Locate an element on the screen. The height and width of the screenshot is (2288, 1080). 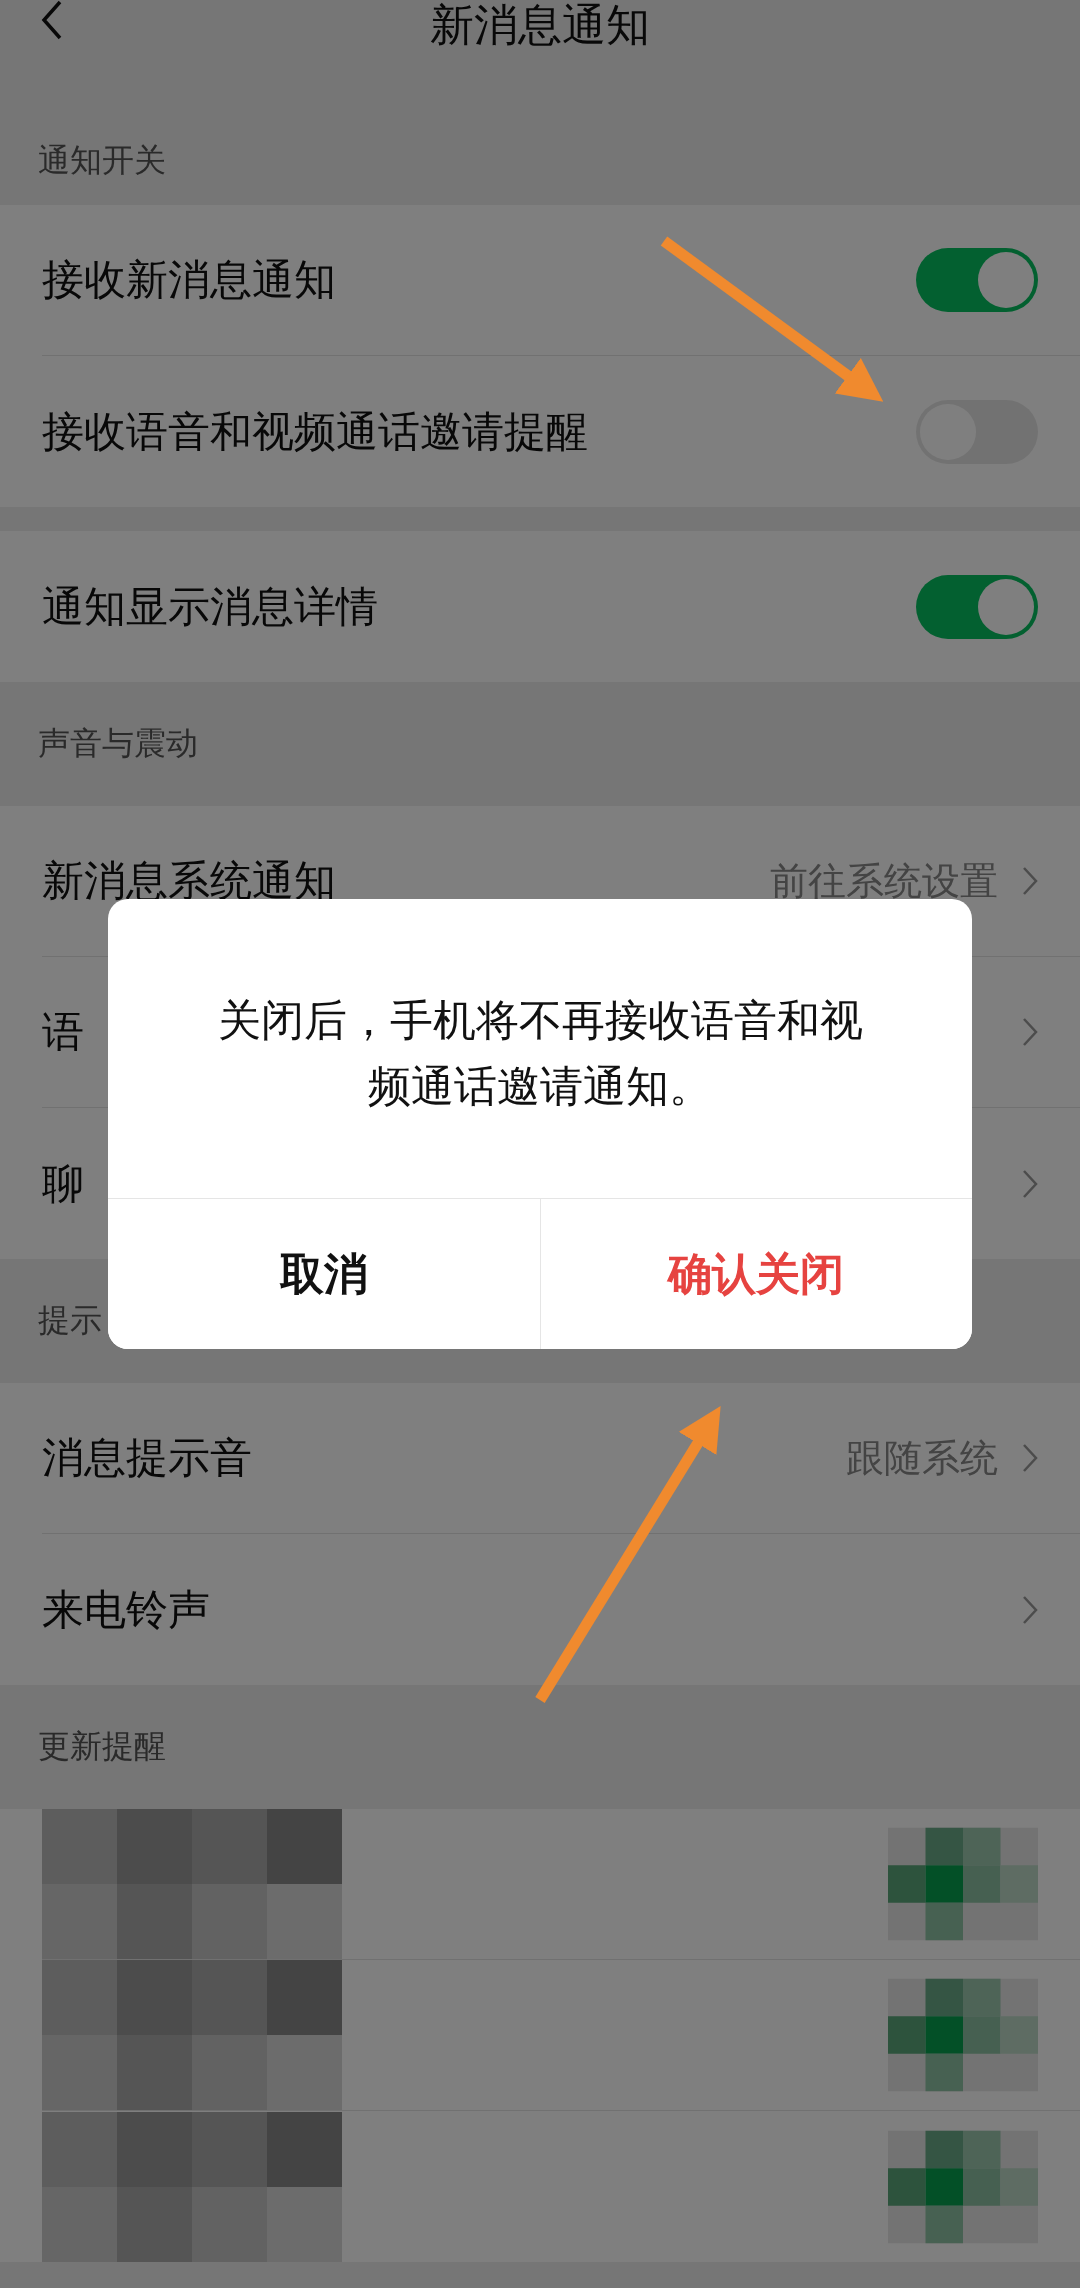
setting-label: 聊 is located at coordinates (63, 1183).